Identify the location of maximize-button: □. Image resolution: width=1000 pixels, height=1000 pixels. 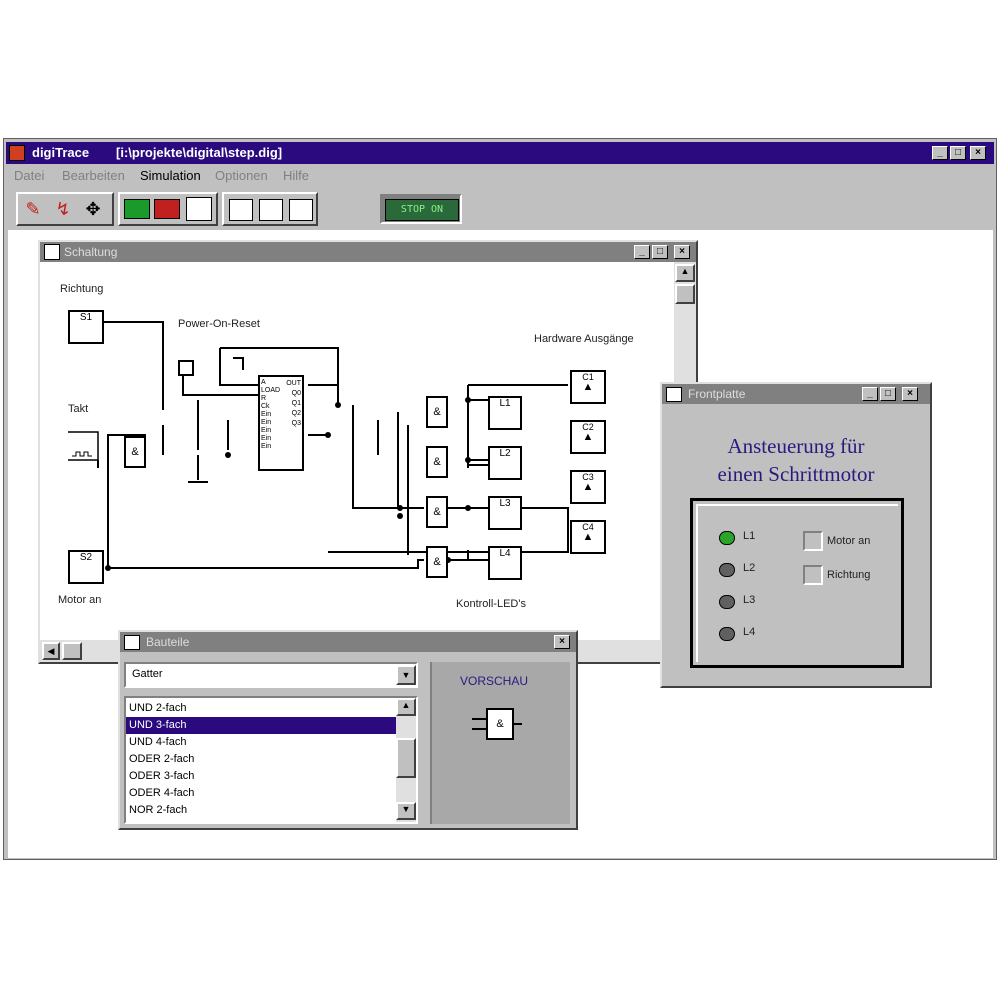
(958, 153).